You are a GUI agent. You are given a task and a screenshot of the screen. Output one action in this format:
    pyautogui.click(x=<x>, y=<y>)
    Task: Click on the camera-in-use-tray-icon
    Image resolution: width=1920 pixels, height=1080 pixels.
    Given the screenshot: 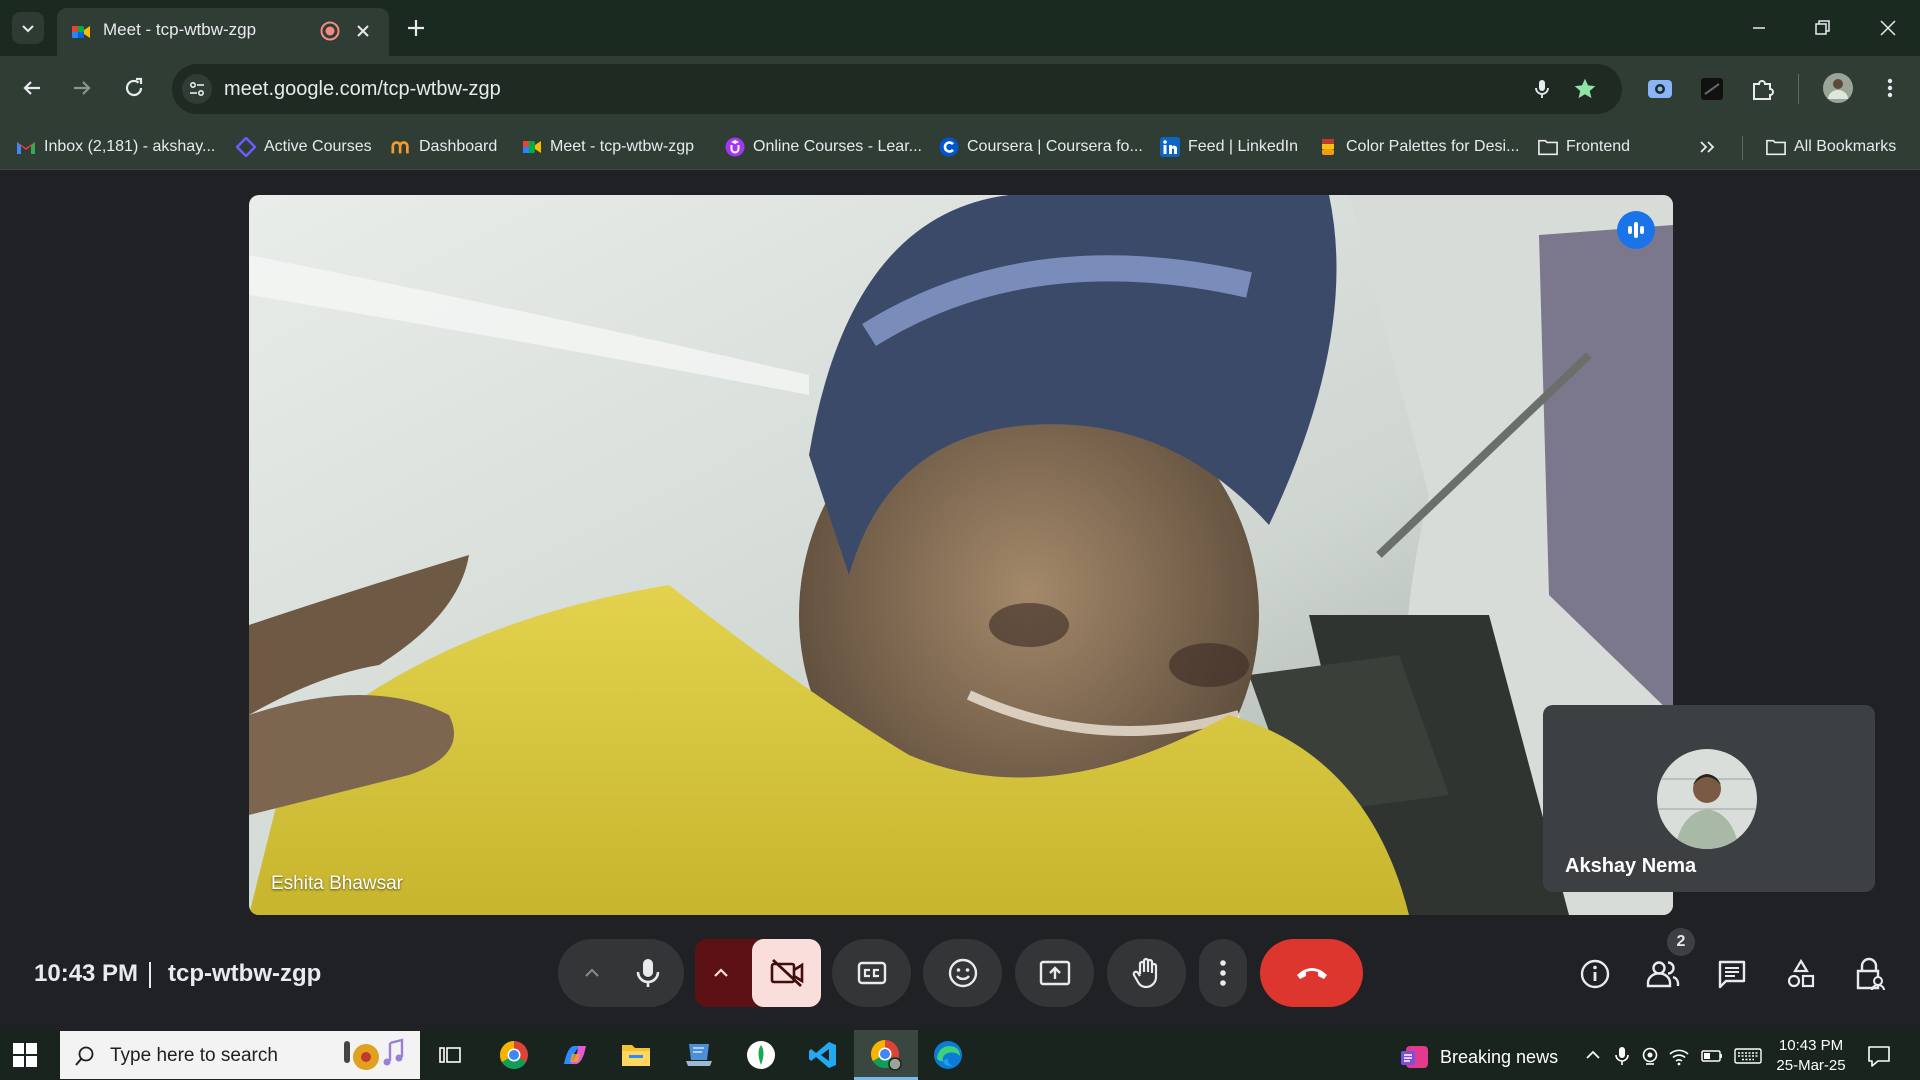 What is the action you would take?
    pyautogui.click(x=1651, y=1056)
    